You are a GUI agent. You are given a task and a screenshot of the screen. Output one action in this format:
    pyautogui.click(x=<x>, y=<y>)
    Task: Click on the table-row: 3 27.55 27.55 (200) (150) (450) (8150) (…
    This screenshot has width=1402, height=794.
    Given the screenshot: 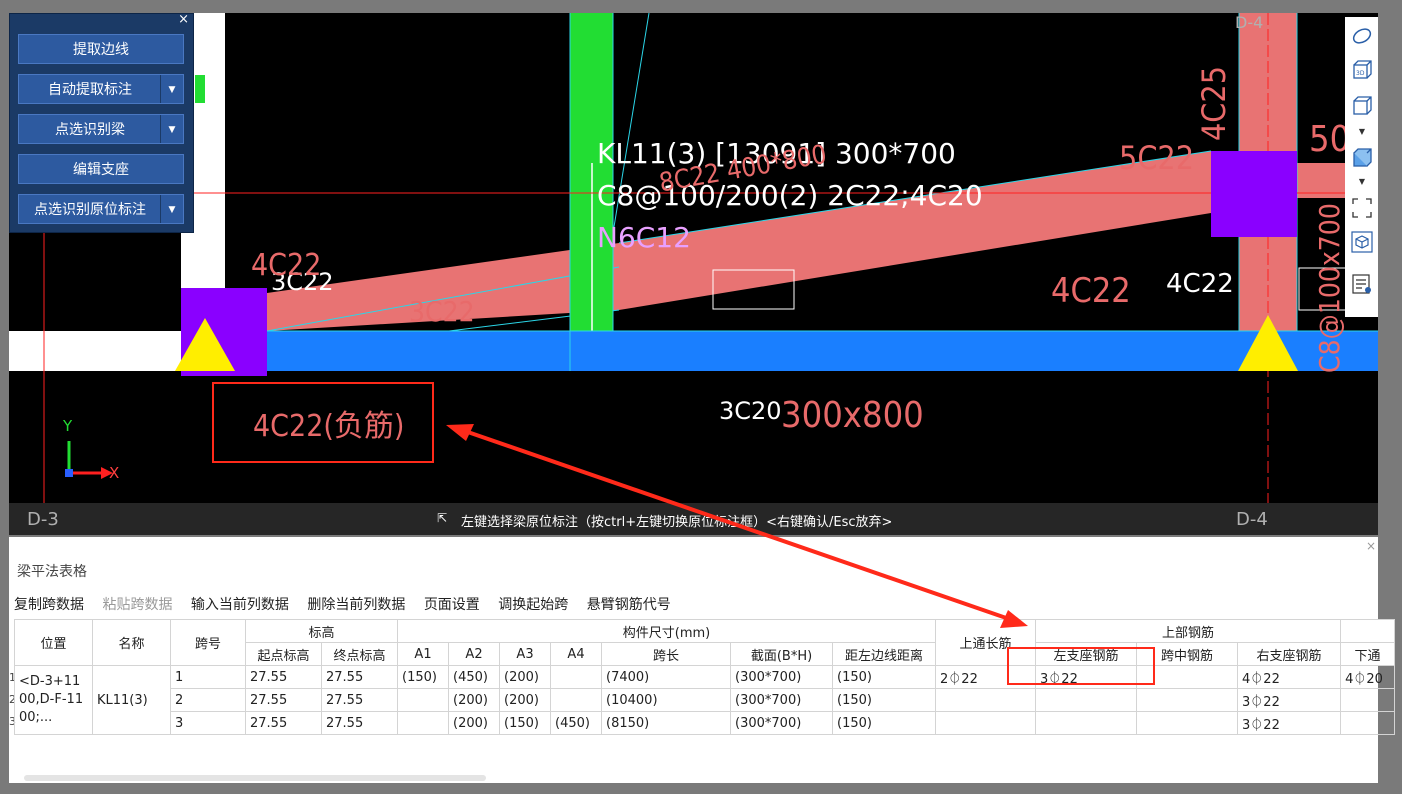 What is the action you would take?
    pyautogui.click(x=705, y=723)
    